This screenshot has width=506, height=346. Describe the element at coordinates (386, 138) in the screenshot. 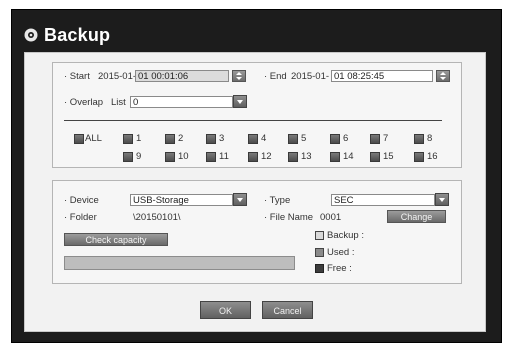

I see `channel-7-label: 7` at that location.